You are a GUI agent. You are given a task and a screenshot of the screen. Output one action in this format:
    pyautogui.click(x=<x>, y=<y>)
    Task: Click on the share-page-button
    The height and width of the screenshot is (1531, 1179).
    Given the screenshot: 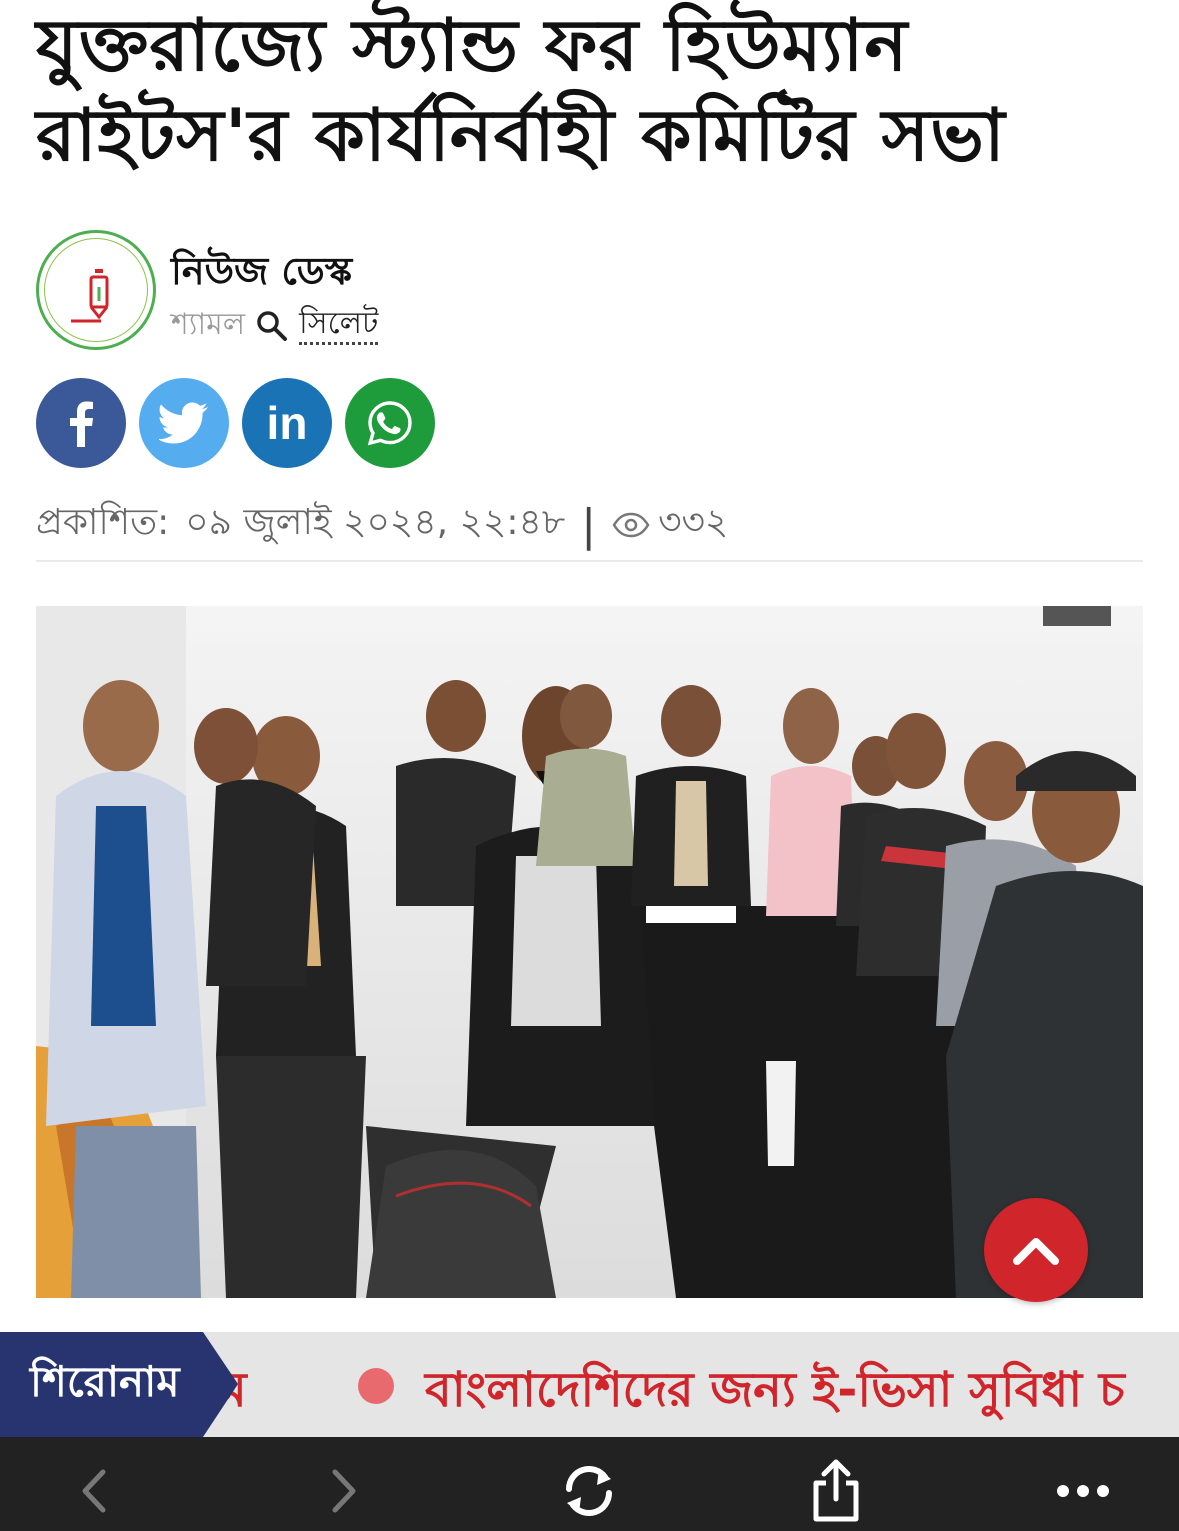 What is the action you would take?
    pyautogui.click(x=836, y=1490)
    